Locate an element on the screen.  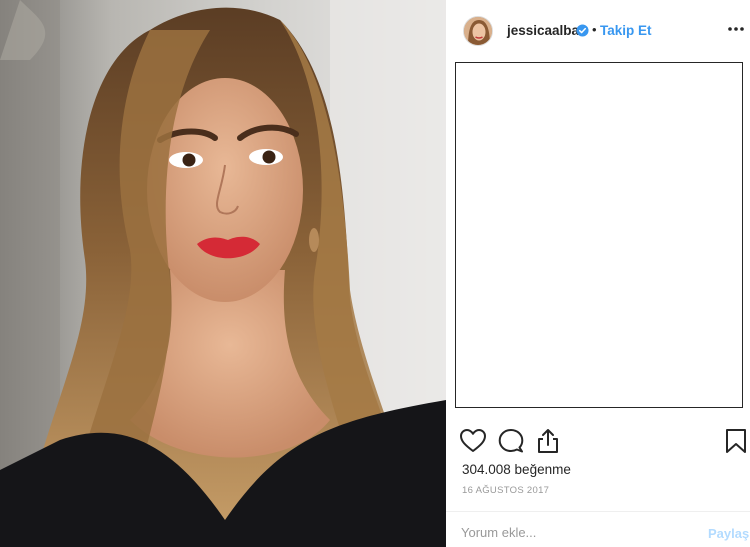
post-comment-button: Paylaş is located at coordinates (728, 533).